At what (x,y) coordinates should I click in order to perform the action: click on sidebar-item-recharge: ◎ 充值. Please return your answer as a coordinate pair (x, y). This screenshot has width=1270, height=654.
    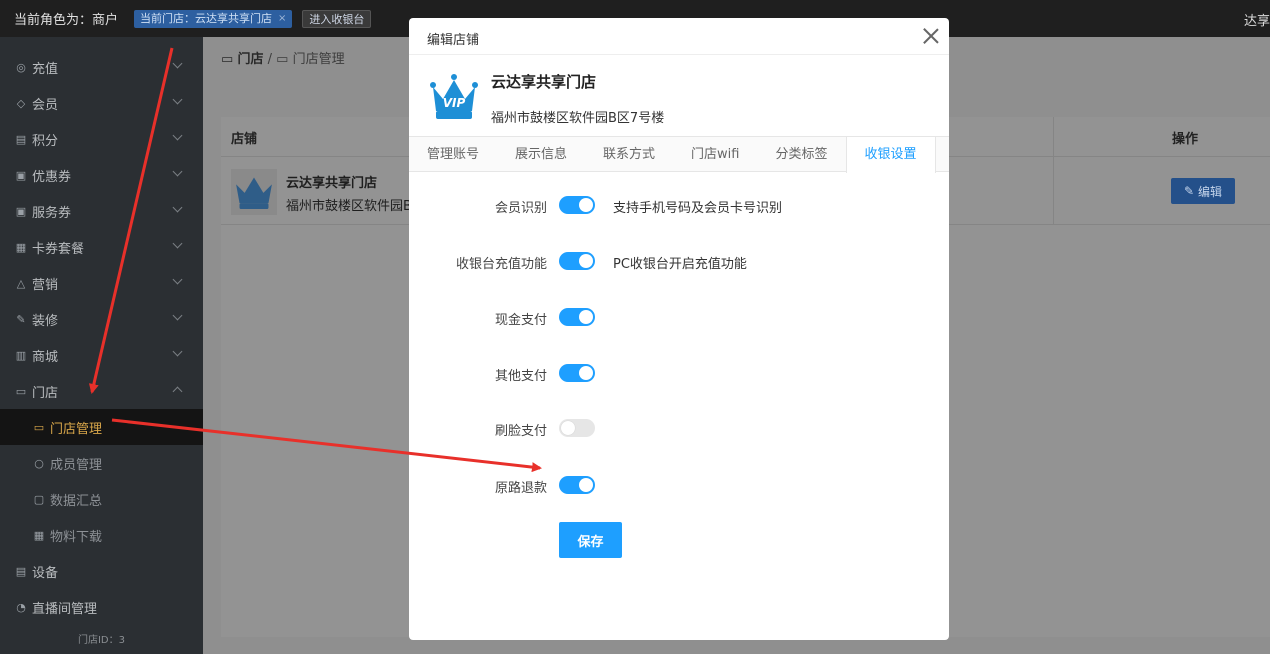
    Looking at the image, I should click on (101, 67).